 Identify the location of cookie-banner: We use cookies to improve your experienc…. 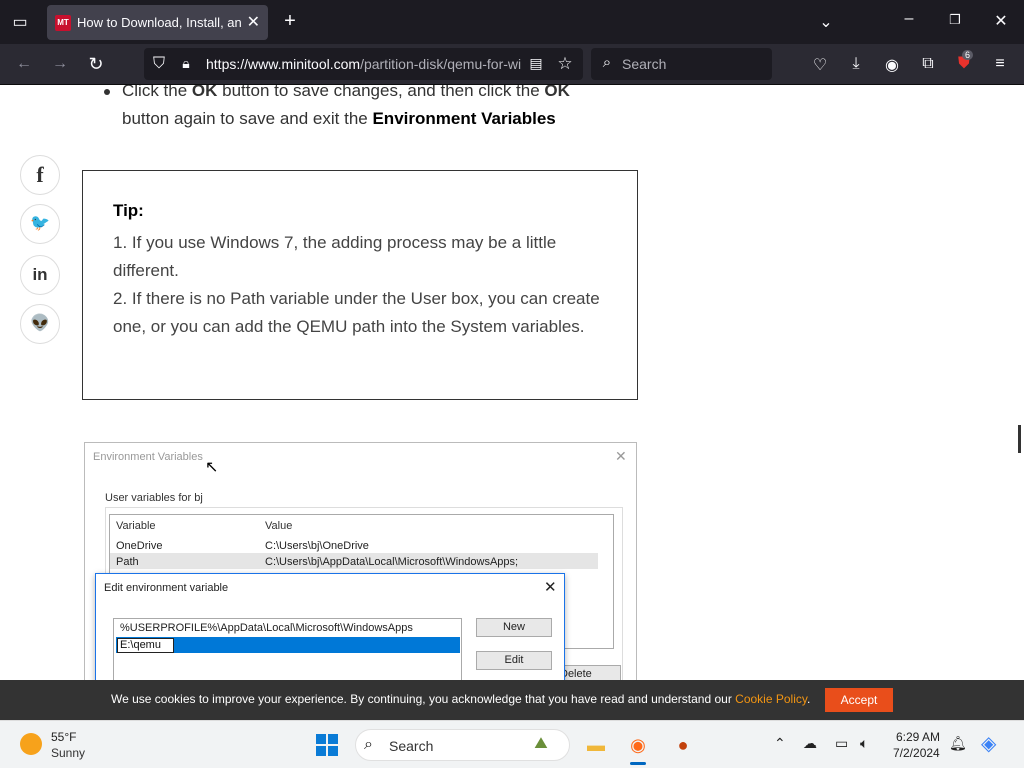
(512, 700).